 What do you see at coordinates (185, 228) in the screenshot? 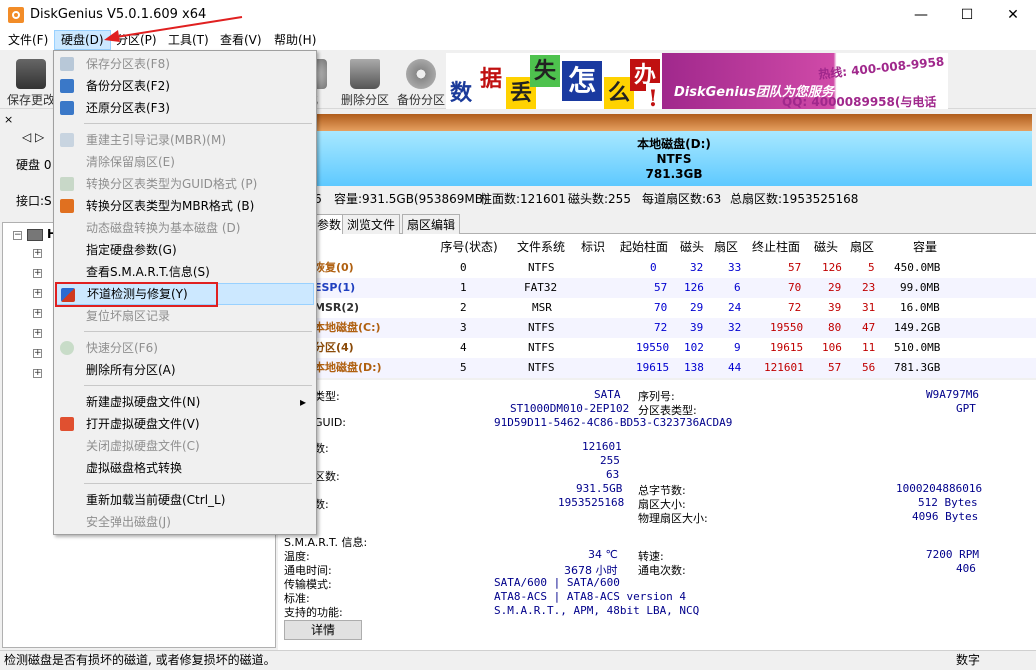
I see `menu-item-dynamic-to-basic: 动态磁盘转换为基本磁盘 (D)` at bounding box center [185, 228].